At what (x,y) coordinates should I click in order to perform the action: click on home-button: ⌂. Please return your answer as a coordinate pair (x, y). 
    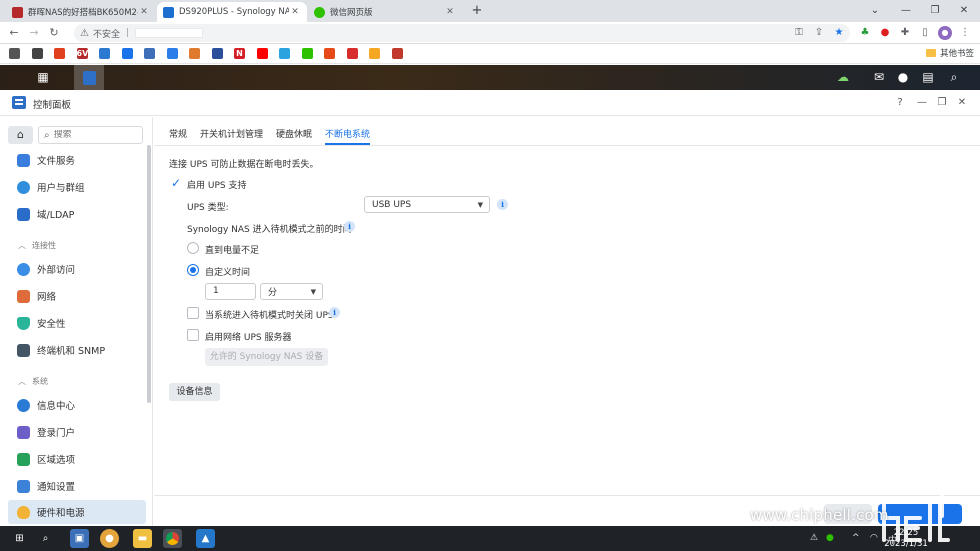
    Looking at the image, I should click on (20, 135).